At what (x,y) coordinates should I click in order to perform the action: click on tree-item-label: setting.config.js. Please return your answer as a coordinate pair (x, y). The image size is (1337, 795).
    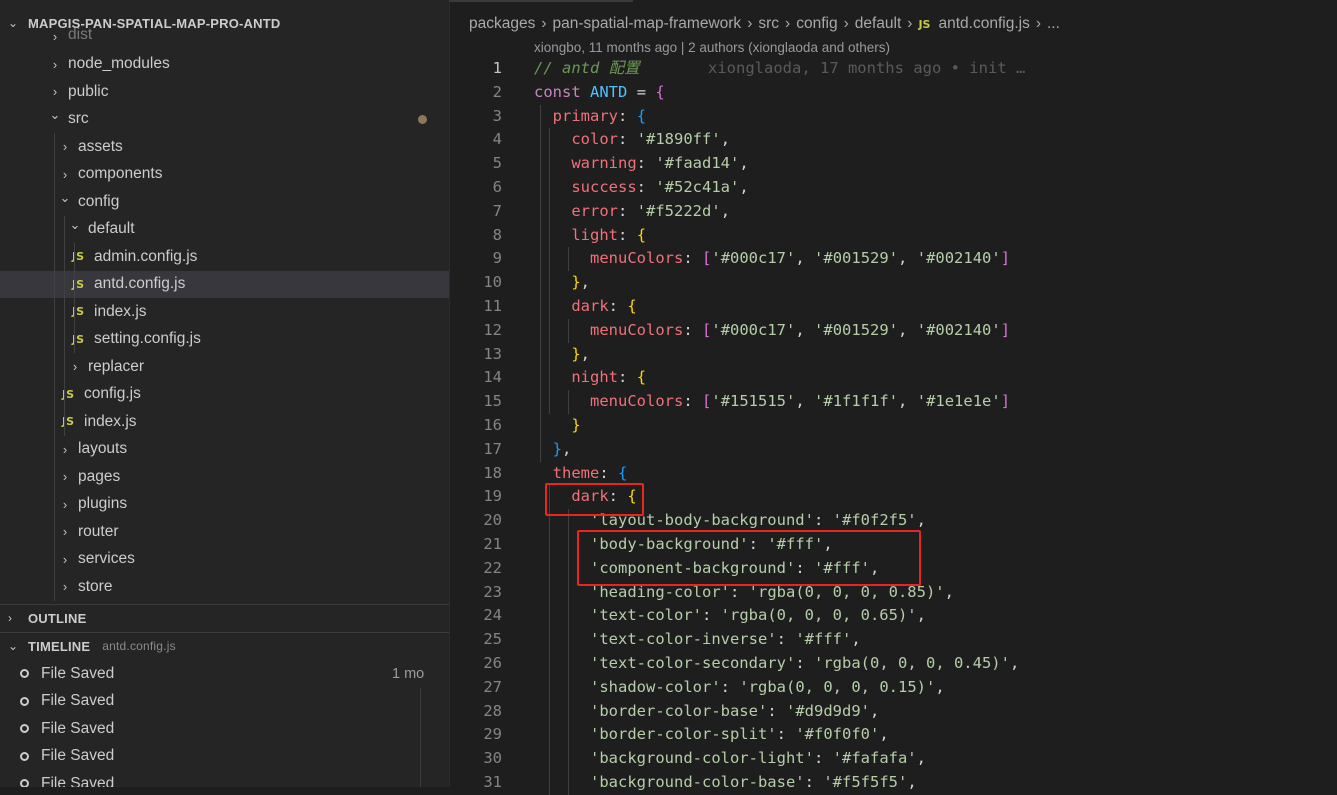
    Looking at the image, I should click on (147, 338).